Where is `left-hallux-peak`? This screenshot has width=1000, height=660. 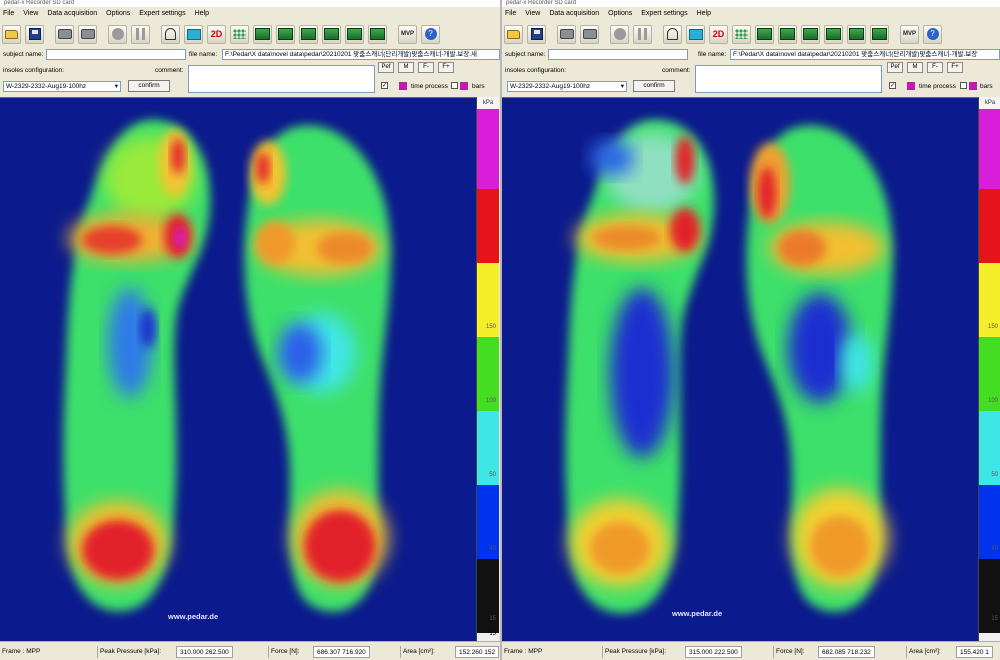
left-hallux-peak is located at coordinates (178, 156).